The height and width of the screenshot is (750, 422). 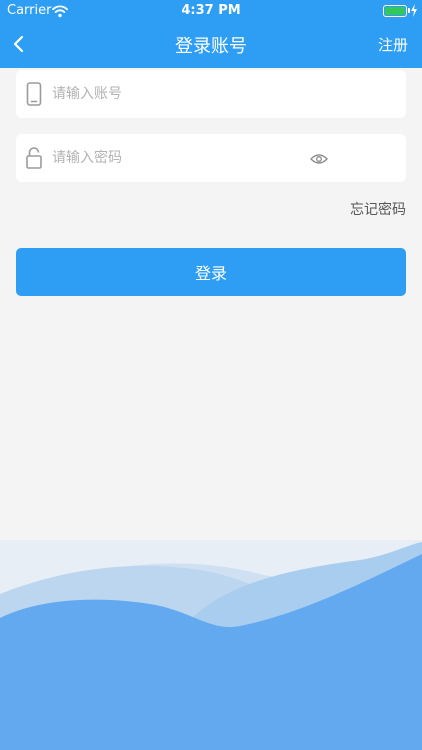 I want to click on page-title: 登录账号, so click(x=211, y=46).